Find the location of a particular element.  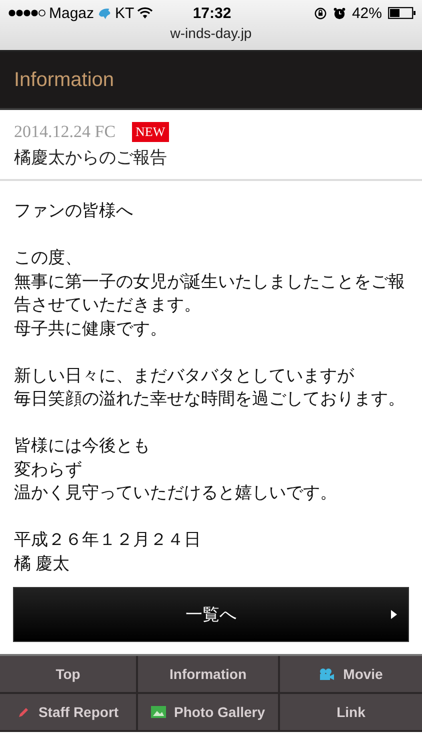

carrier-name: Magaz is located at coordinates (71, 13).